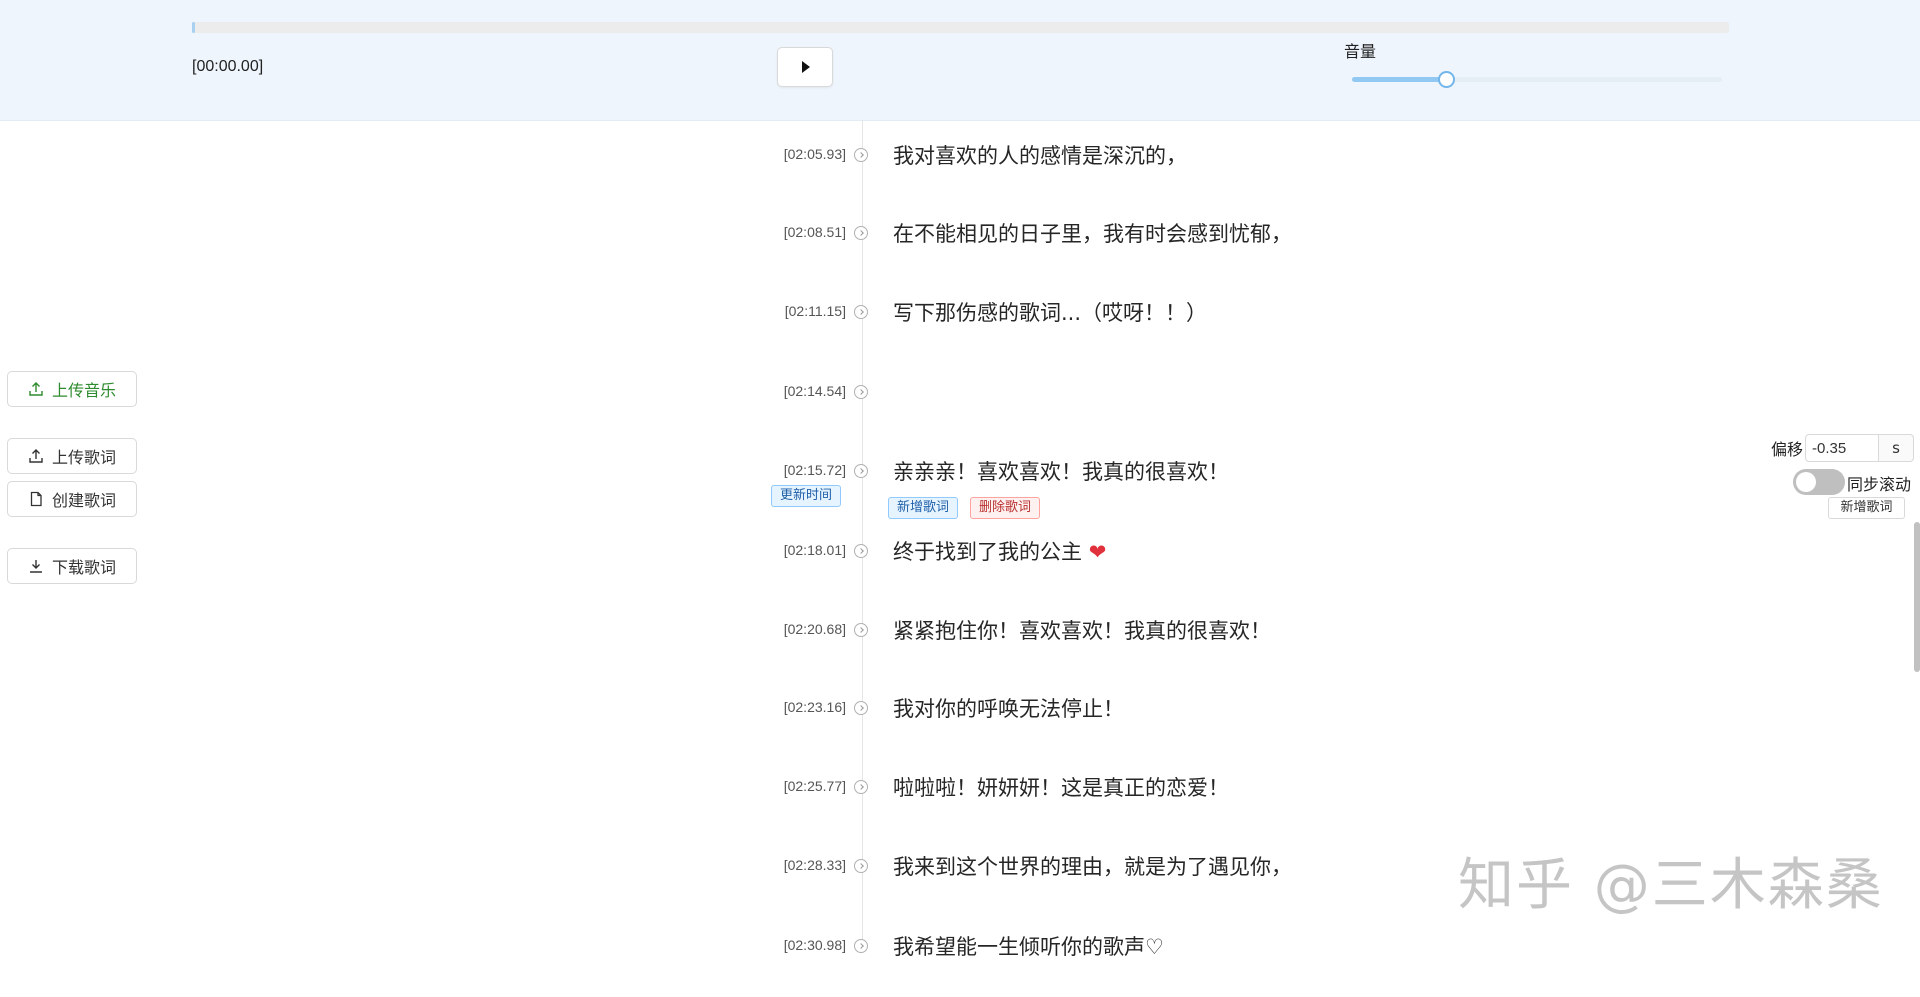 Image resolution: width=1920 pixels, height=997 pixels. Describe the element at coordinates (1446, 79) in the screenshot. I see `volume-handle` at that location.